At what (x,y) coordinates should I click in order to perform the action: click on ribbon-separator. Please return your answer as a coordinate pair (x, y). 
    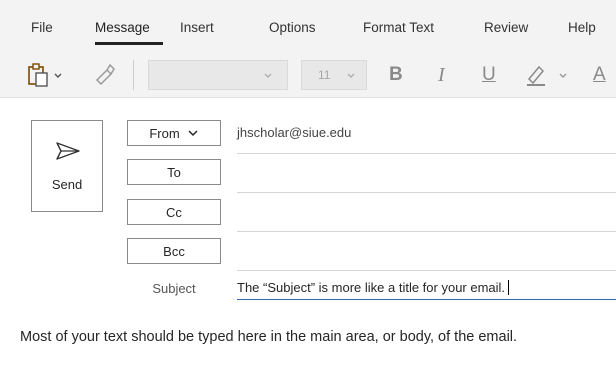
    Looking at the image, I should click on (133, 75).